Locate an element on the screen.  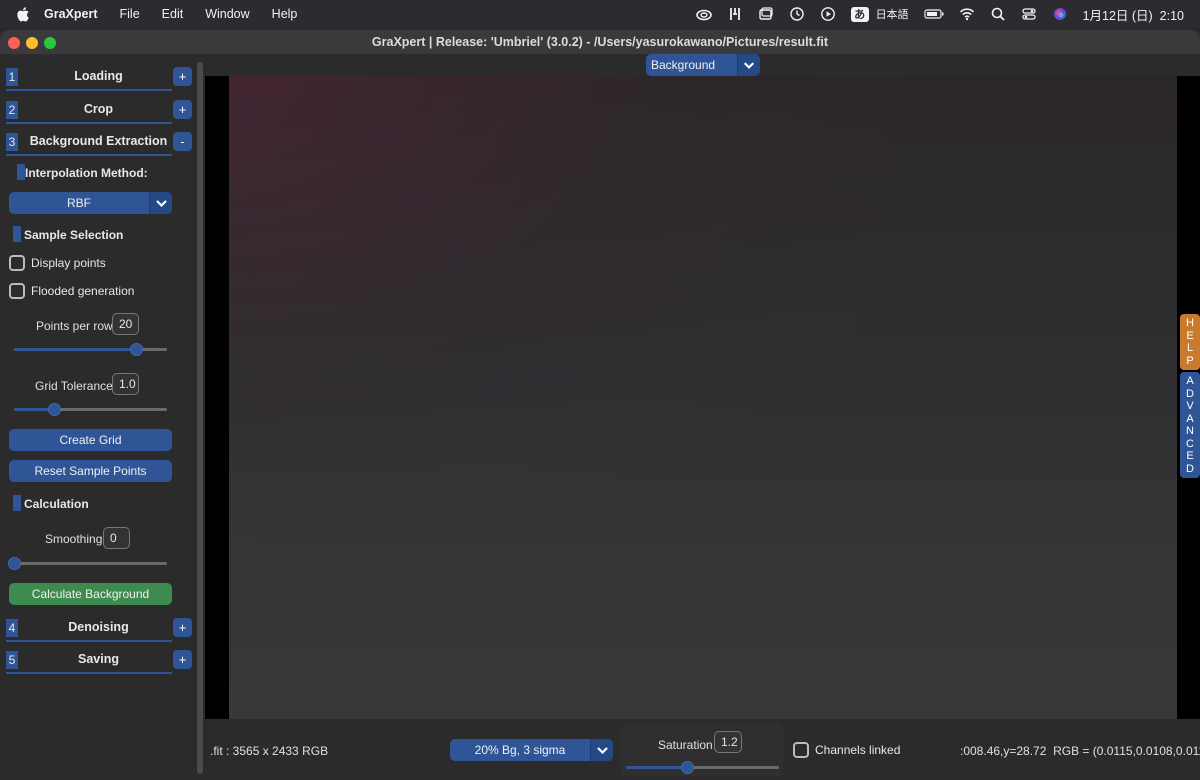
wifi-icon is located at coordinates (967, 14).